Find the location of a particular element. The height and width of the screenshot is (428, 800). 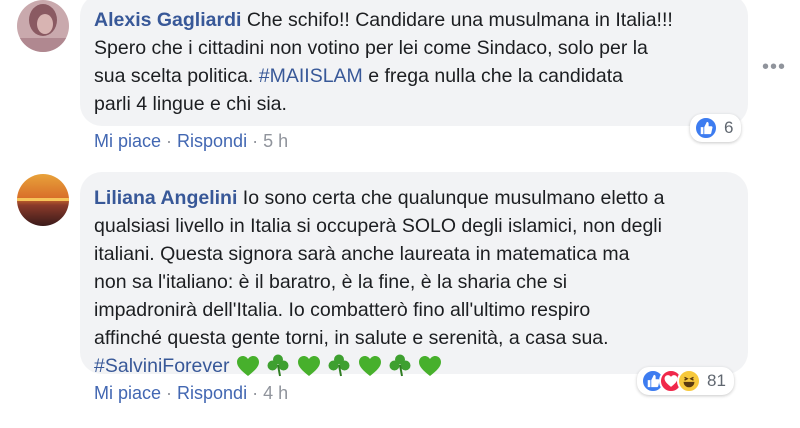

reaction-summary: 81 is located at coordinates (685, 381).